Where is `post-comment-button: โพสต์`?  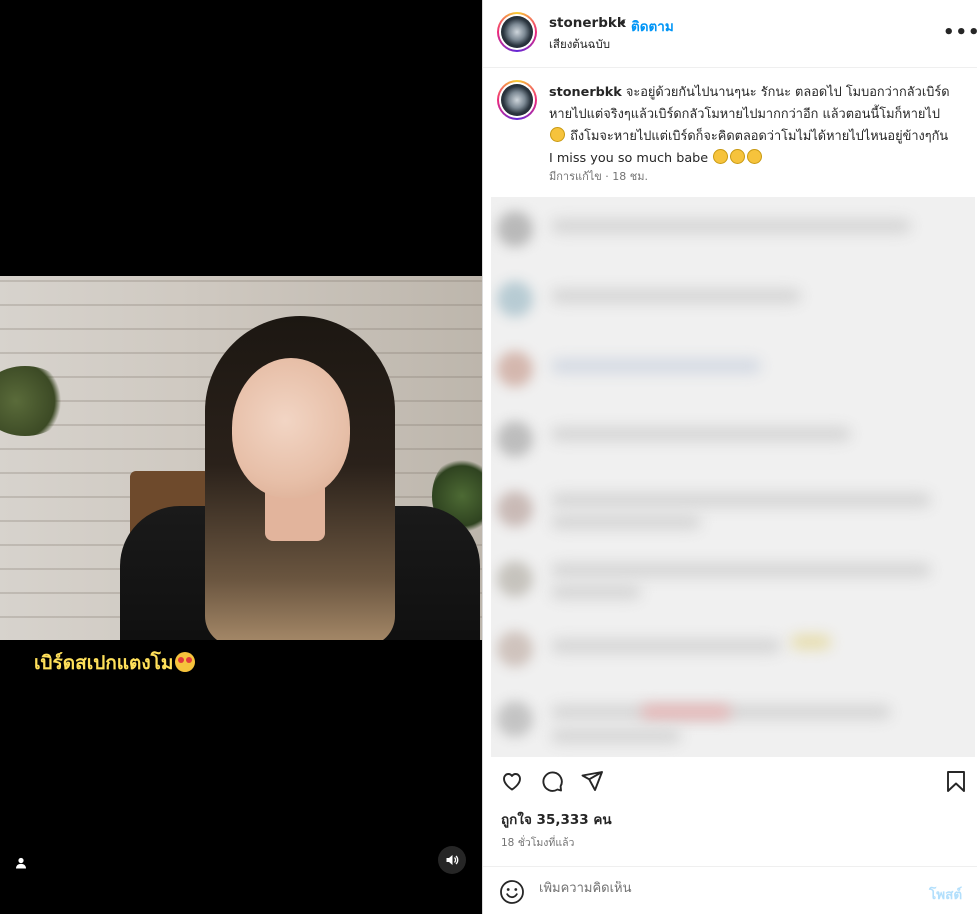 post-comment-button: โพสต์ is located at coordinates (945, 894).